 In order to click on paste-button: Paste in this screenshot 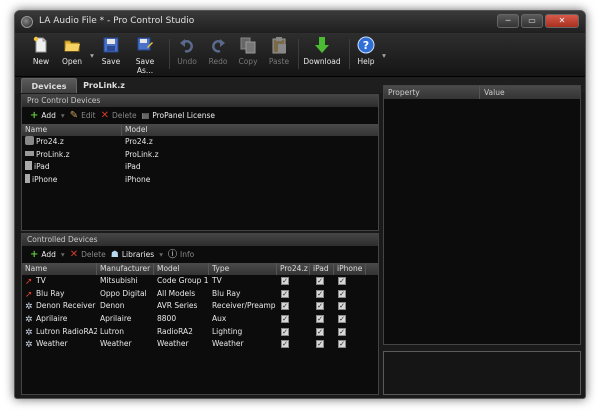, I will do `click(279, 51)`.